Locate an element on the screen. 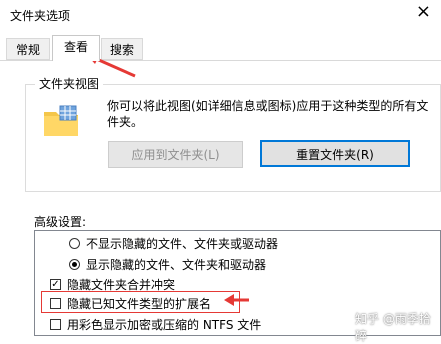 This screenshot has height=344, width=441. window-title: 文件夹选项 is located at coordinates (40, 16).